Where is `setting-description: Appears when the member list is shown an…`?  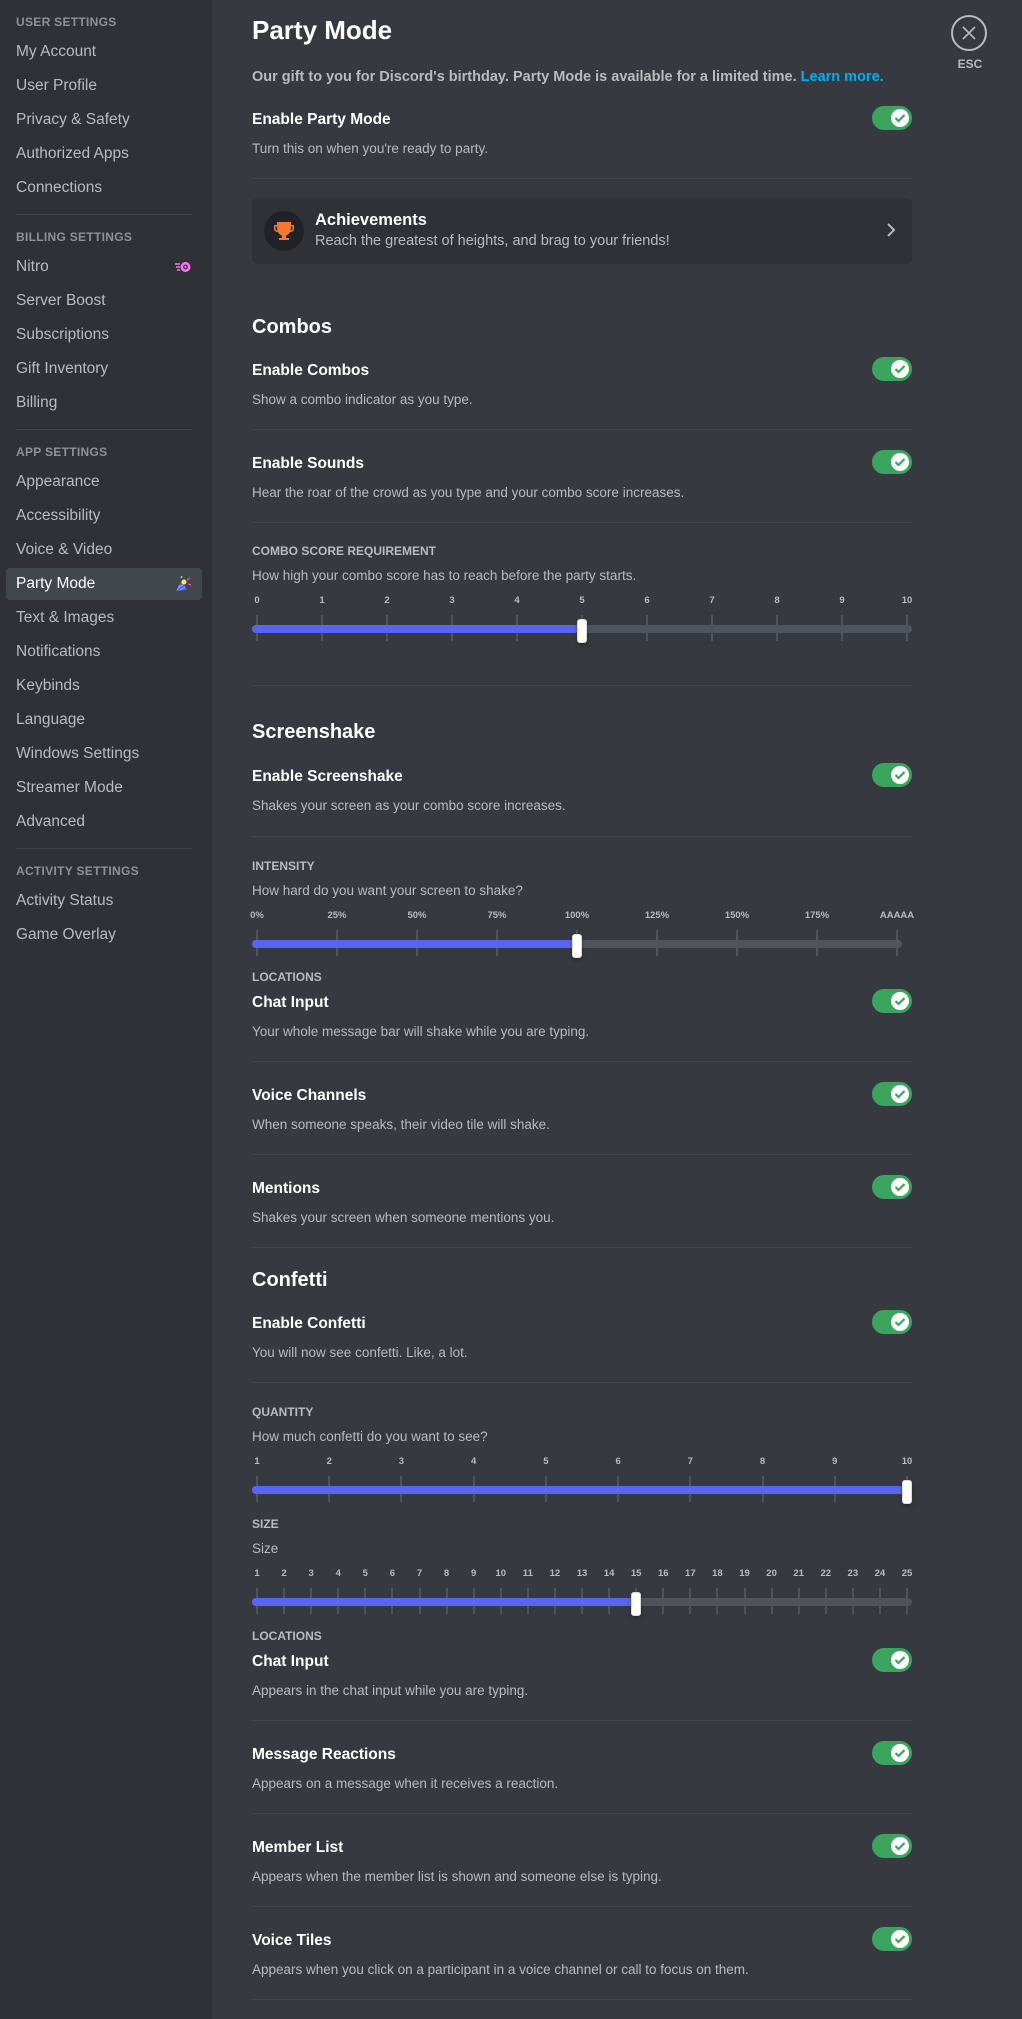 setting-description: Appears when the member list is shown an… is located at coordinates (457, 1876).